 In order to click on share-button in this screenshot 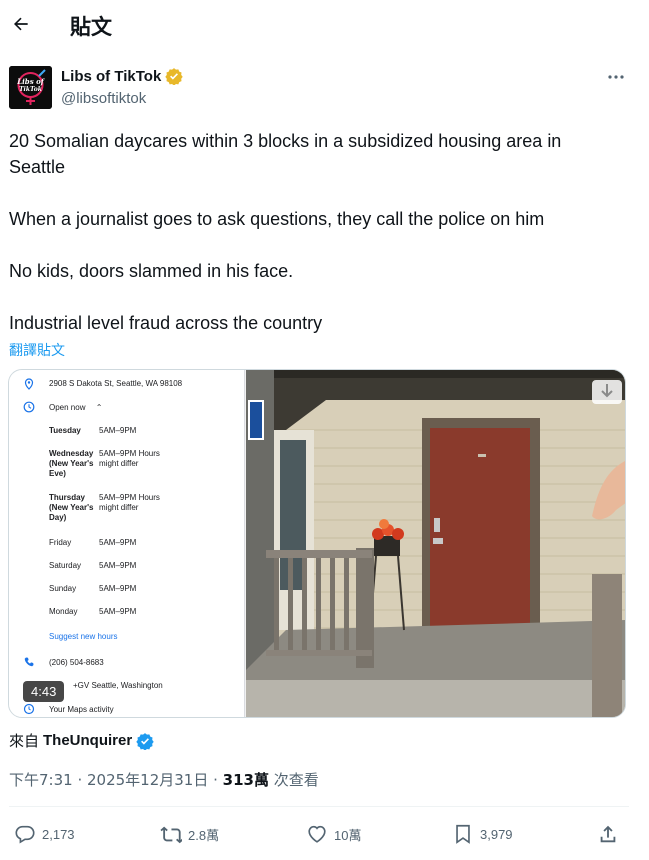, I will do `click(608, 834)`.